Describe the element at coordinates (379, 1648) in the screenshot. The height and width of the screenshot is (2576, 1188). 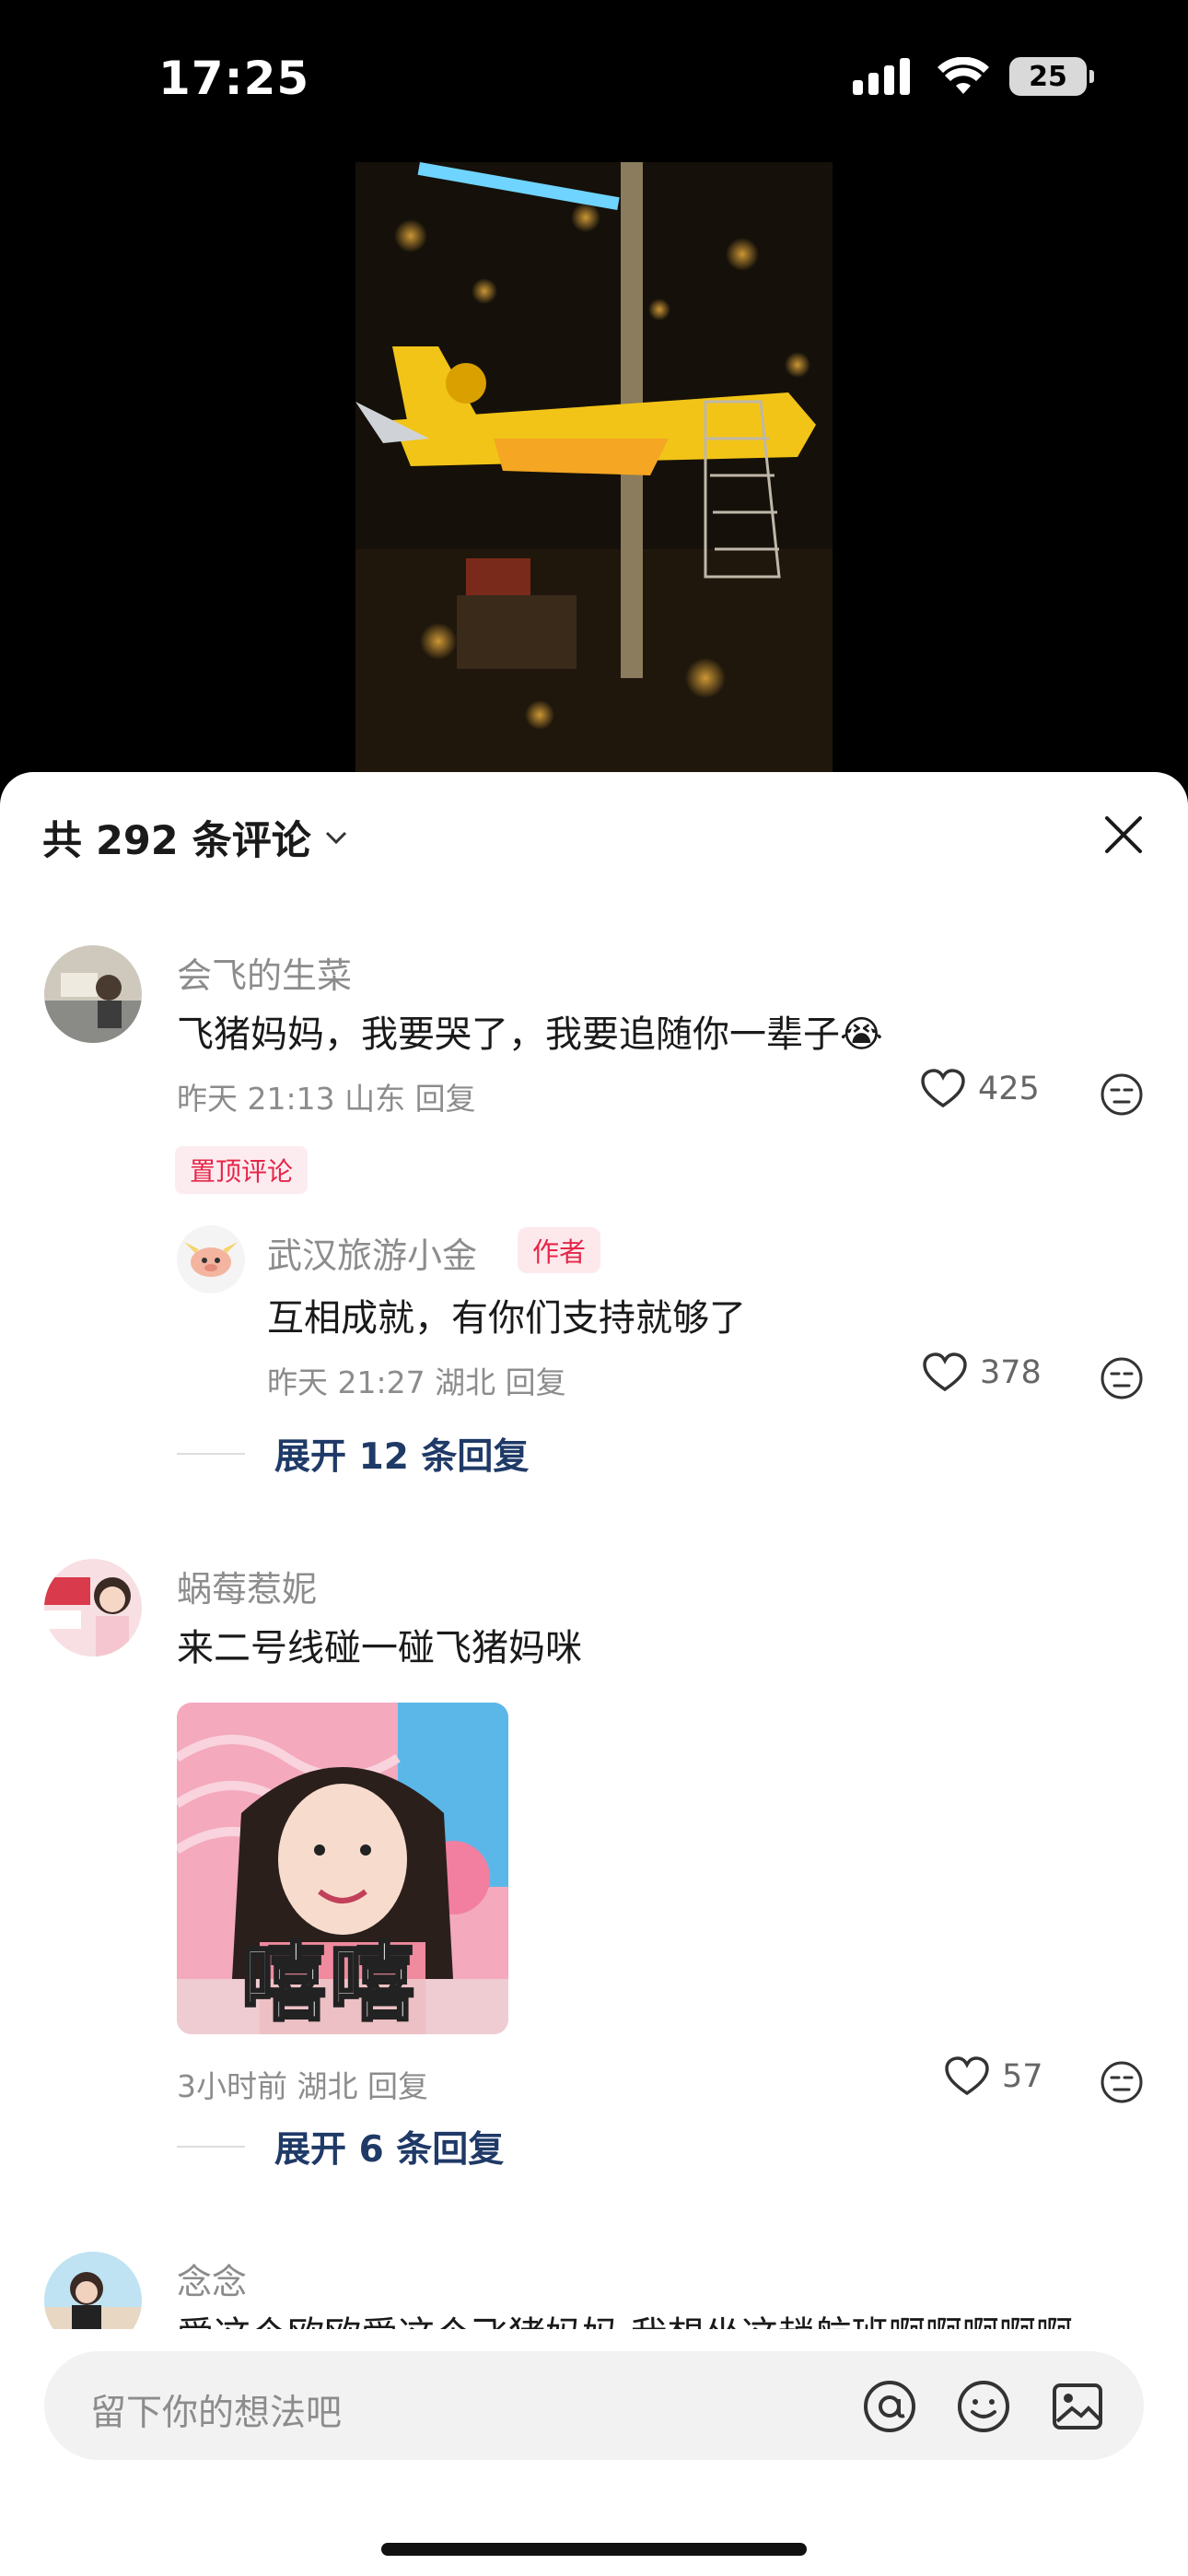
I see `comment-text: 来二号线碰一碰飞猪妈咪` at that location.